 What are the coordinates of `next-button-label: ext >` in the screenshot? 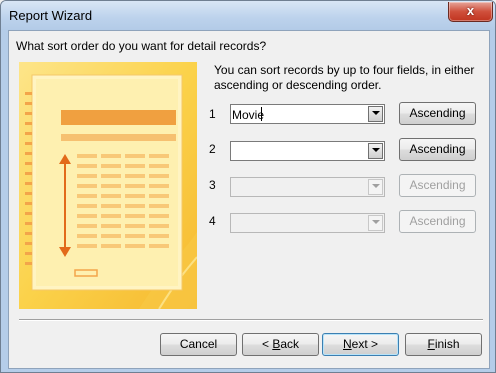 It's located at (365, 344).